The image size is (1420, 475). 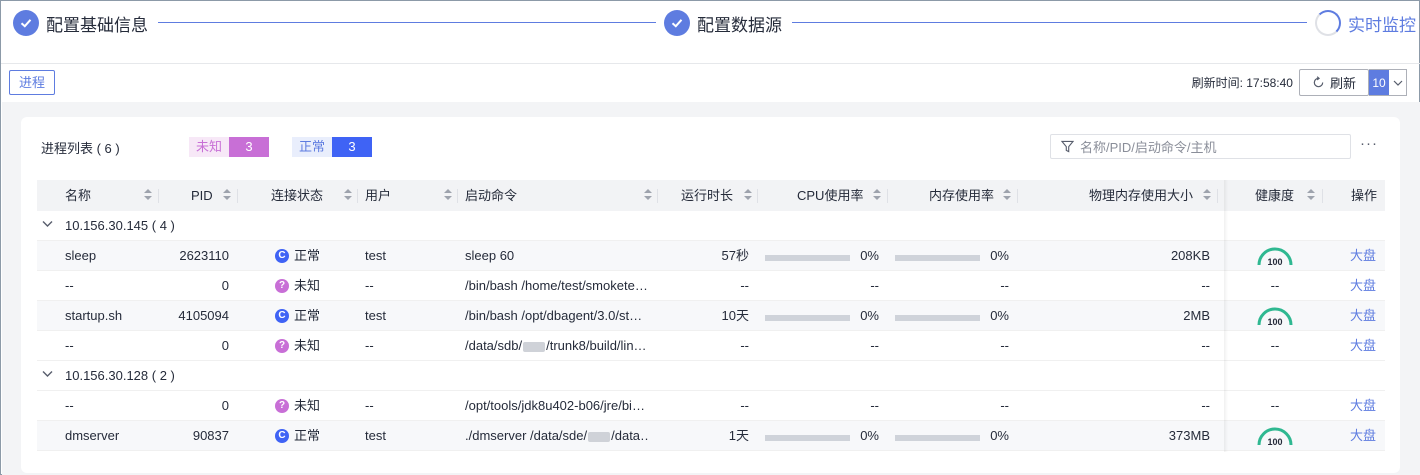 What do you see at coordinates (78, 195) in the screenshot?
I see `col-name: 名称` at bounding box center [78, 195].